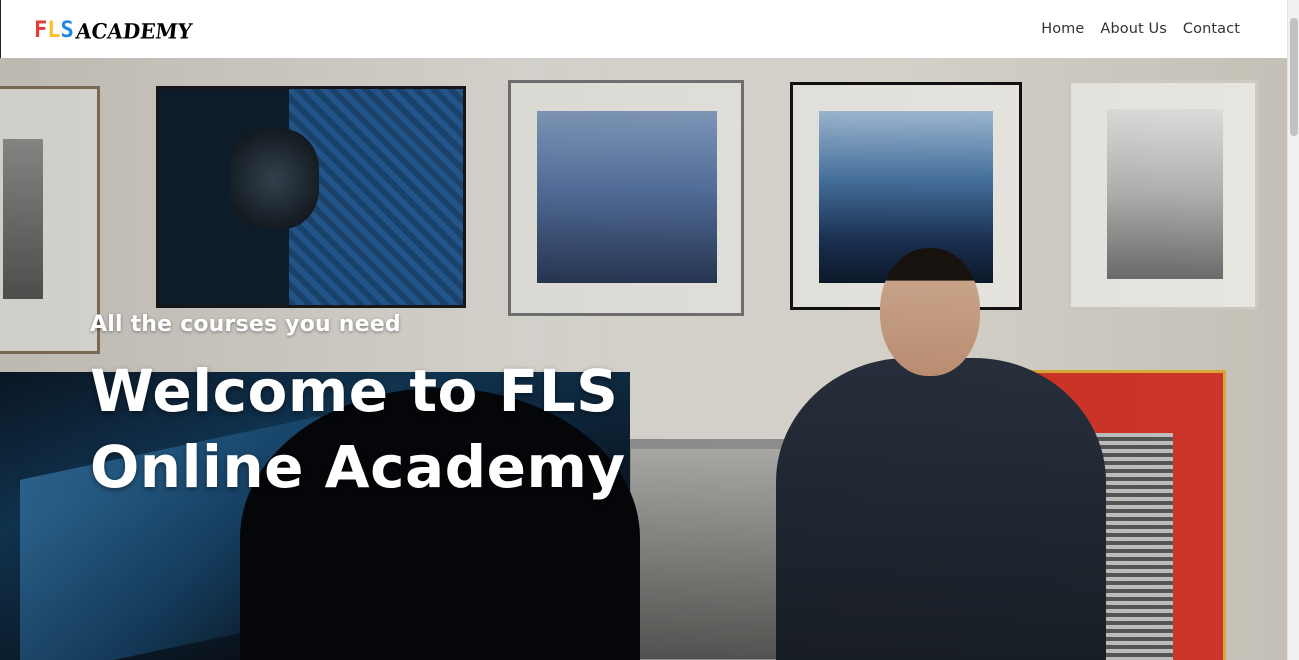  Describe the element at coordinates (1294, 77) in the screenshot. I see `scrollbar-thumb` at that location.